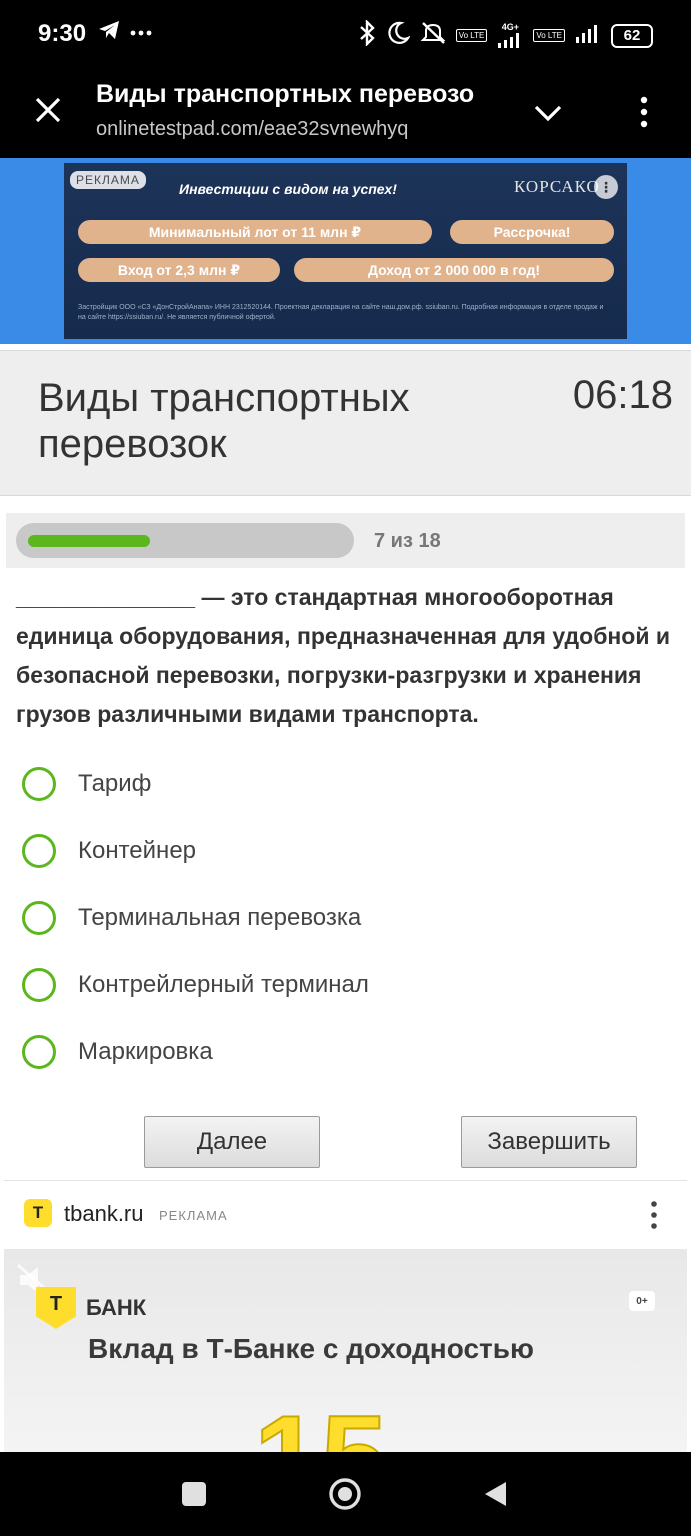 Image resolution: width=691 pixels, height=1536 pixels. Describe the element at coordinates (116, 1307) in the screenshot. I see `tbank-brand-text: БАНК` at that location.